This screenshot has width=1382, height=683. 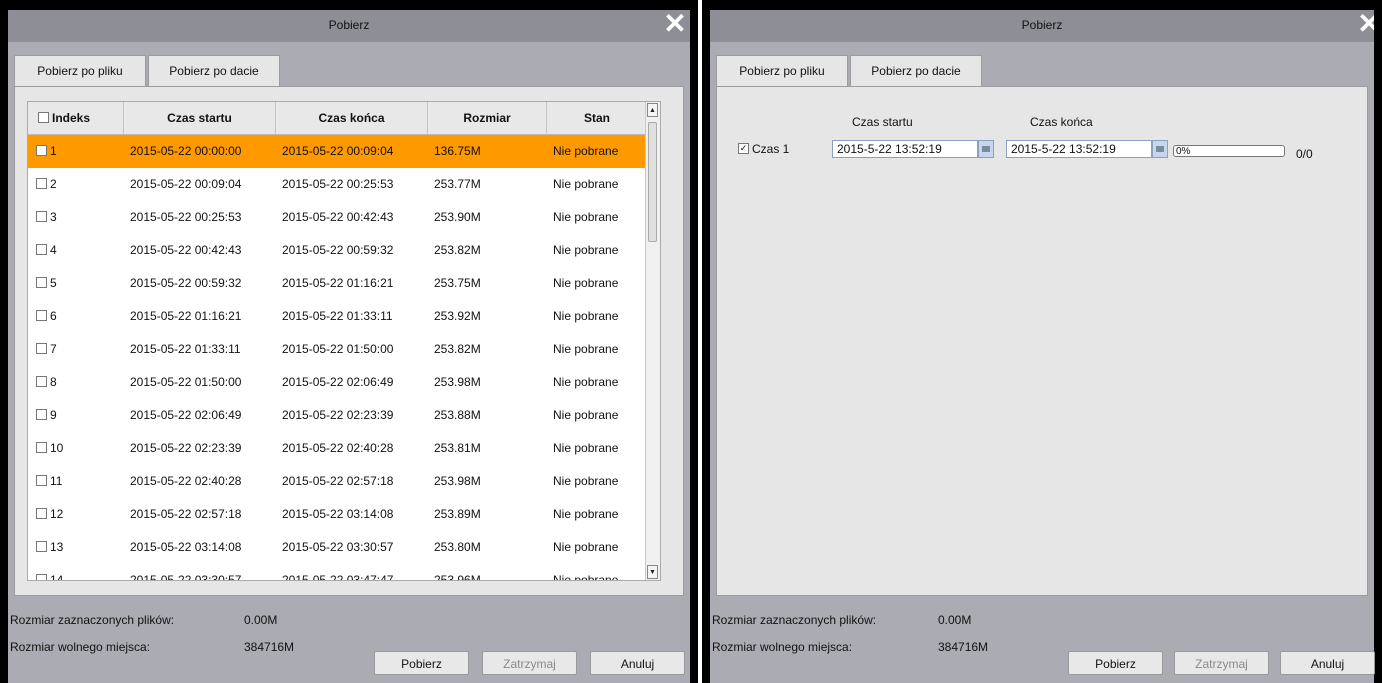 What do you see at coordinates (457, 448) in the screenshot?
I see `cell-size: 253.81M` at bounding box center [457, 448].